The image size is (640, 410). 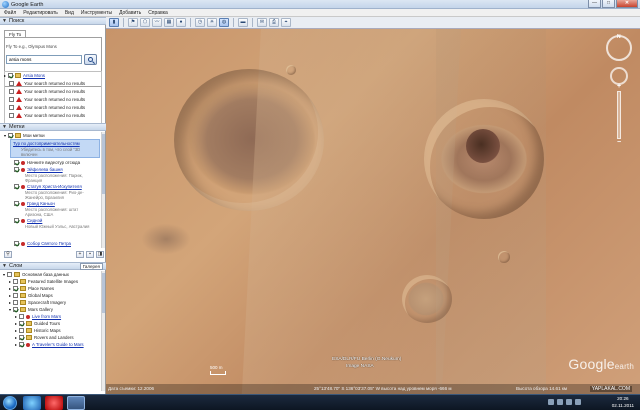 What do you see at coordinates (157, 22) in the screenshot?
I see `add-path-icon: 〰` at bounding box center [157, 22].